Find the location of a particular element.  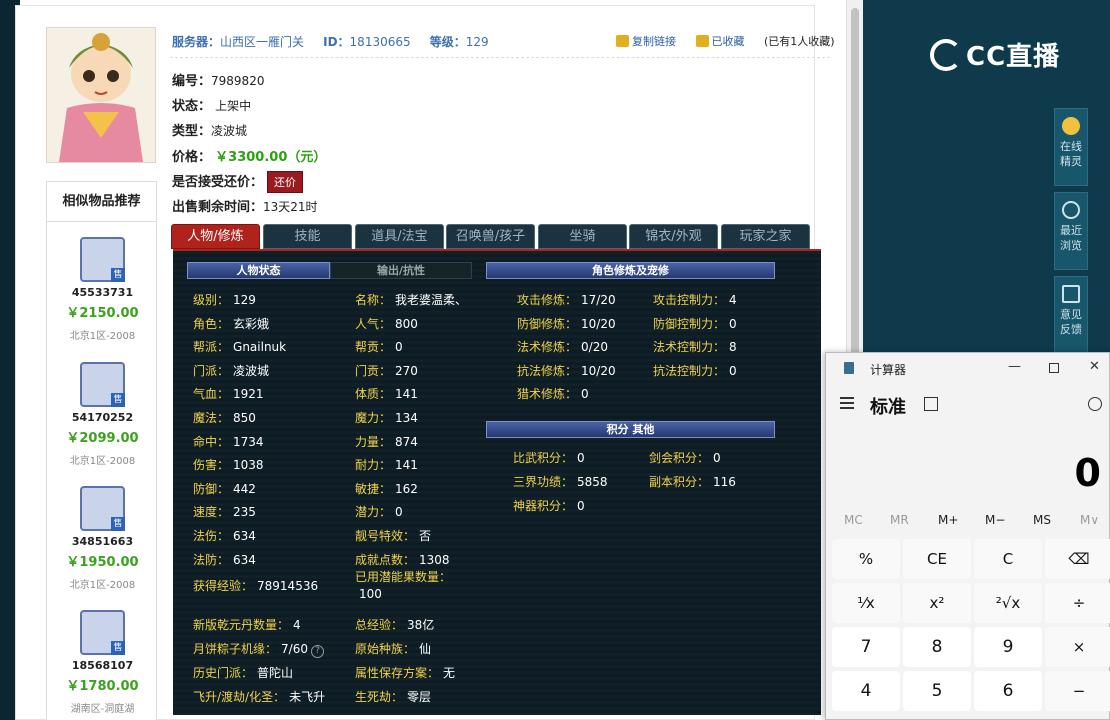

digit-8-button: 8 is located at coordinates (937, 647).